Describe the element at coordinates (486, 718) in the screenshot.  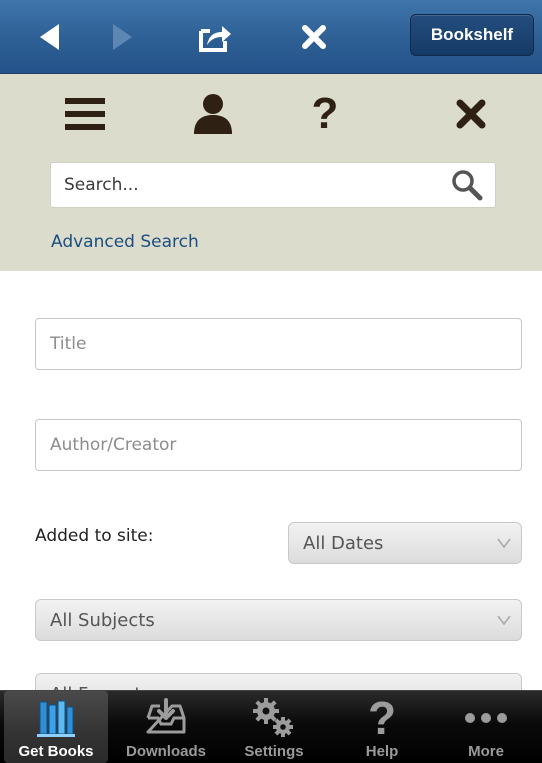
I see `more-dots-icon` at that location.